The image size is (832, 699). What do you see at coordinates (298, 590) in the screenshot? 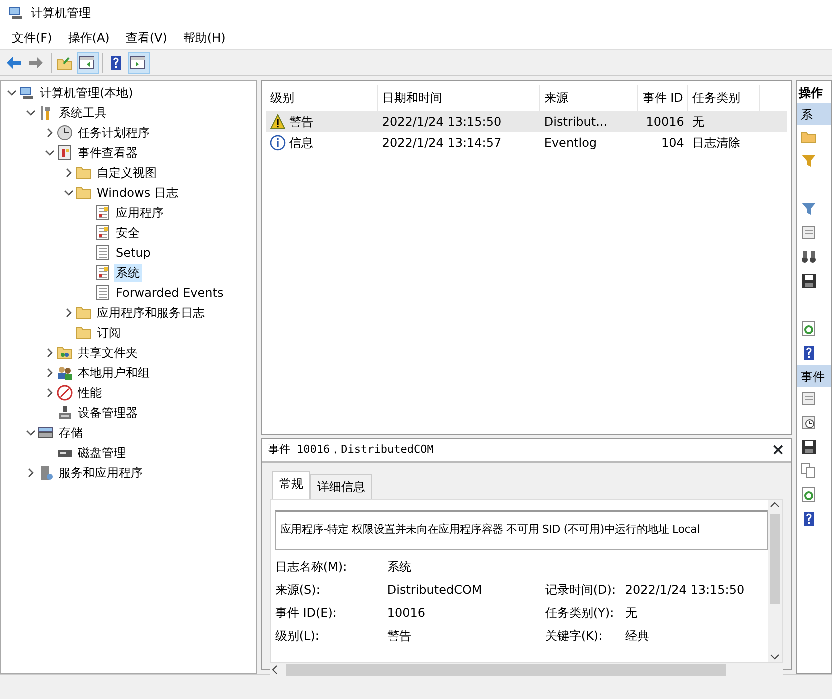
I see `field-label: 来源(S):` at bounding box center [298, 590].